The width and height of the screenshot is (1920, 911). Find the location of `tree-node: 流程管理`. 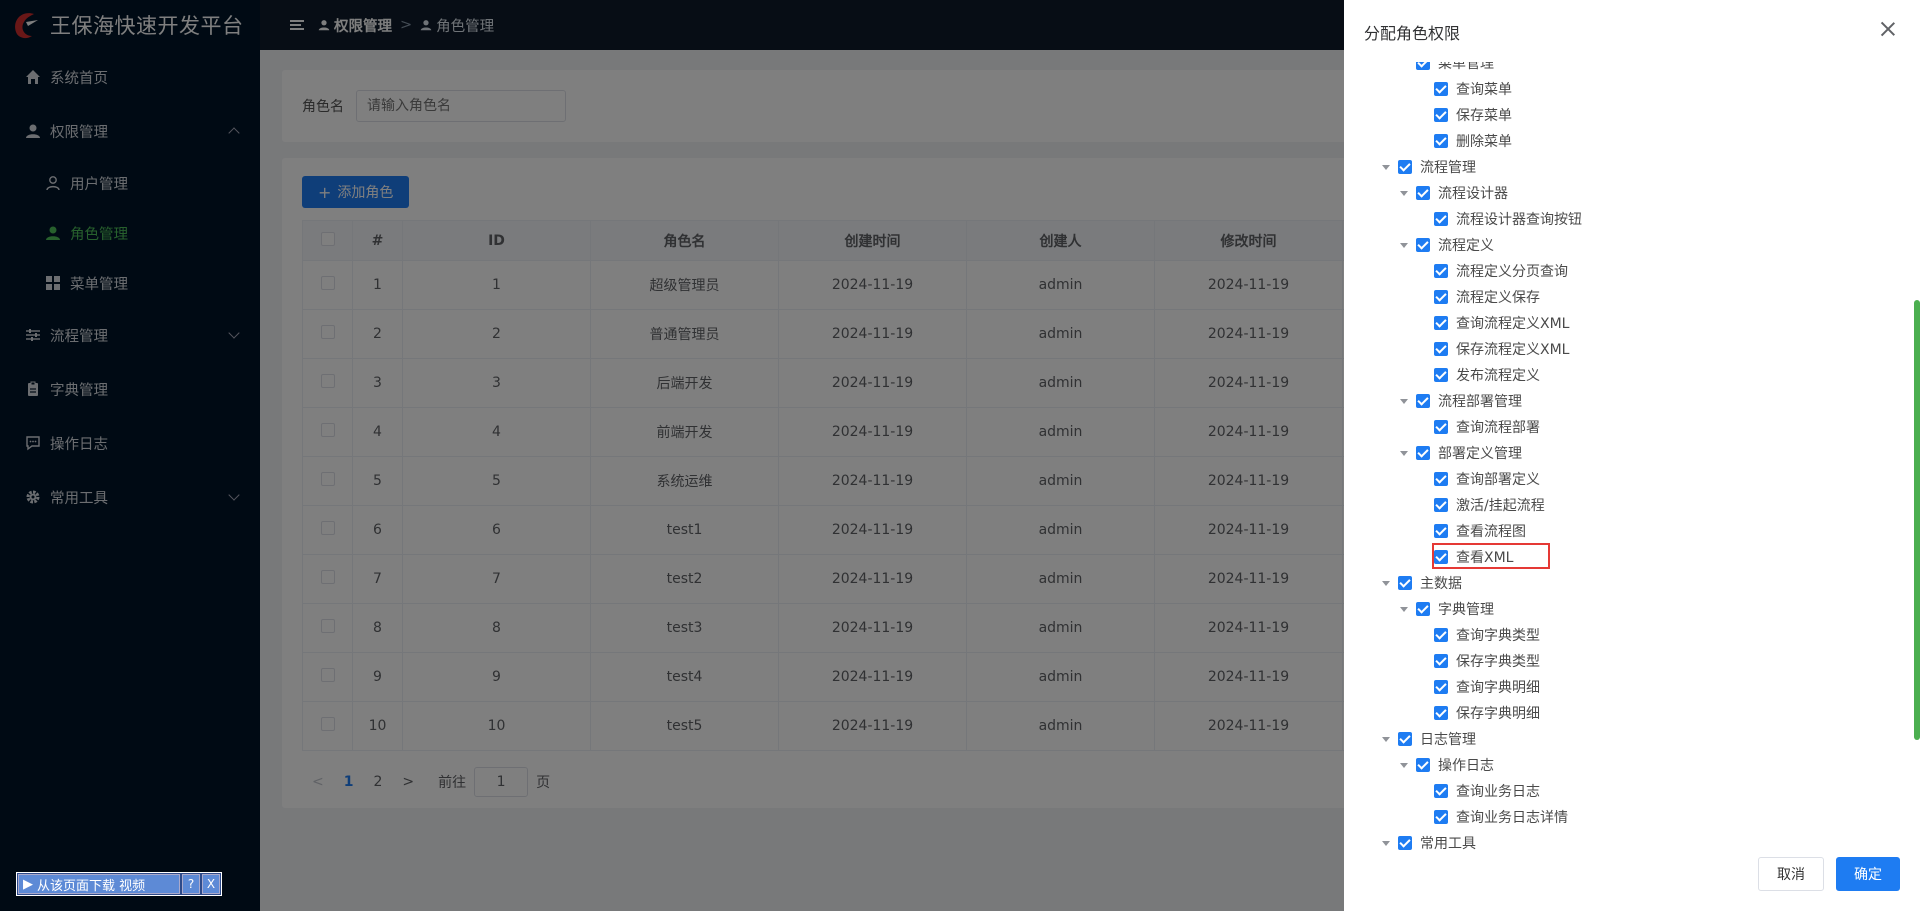

tree-node: 流程管理 is located at coordinates (1429, 167).